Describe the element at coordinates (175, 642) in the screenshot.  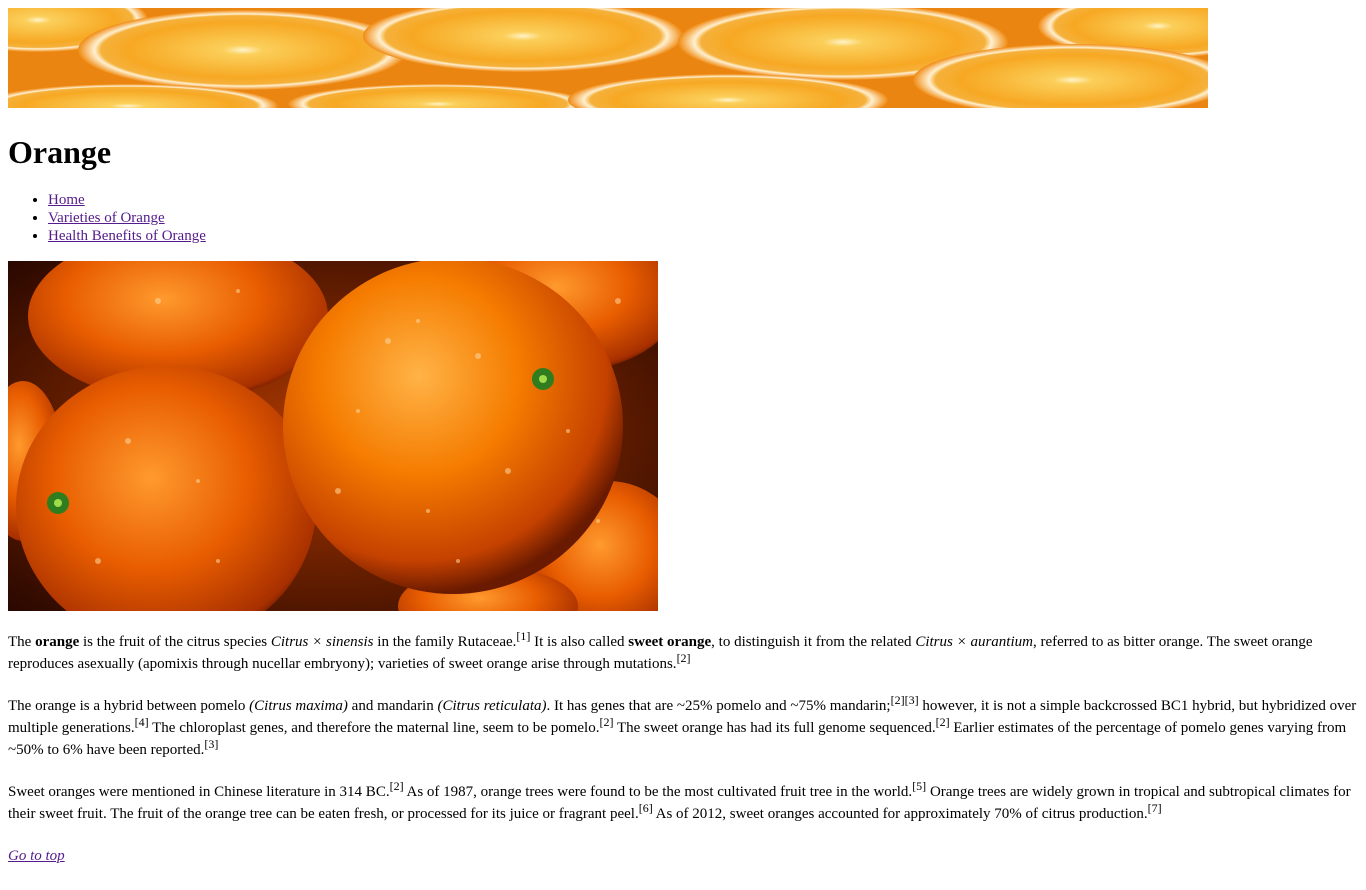
I see `text: is the fruit of the citrus species` at that location.